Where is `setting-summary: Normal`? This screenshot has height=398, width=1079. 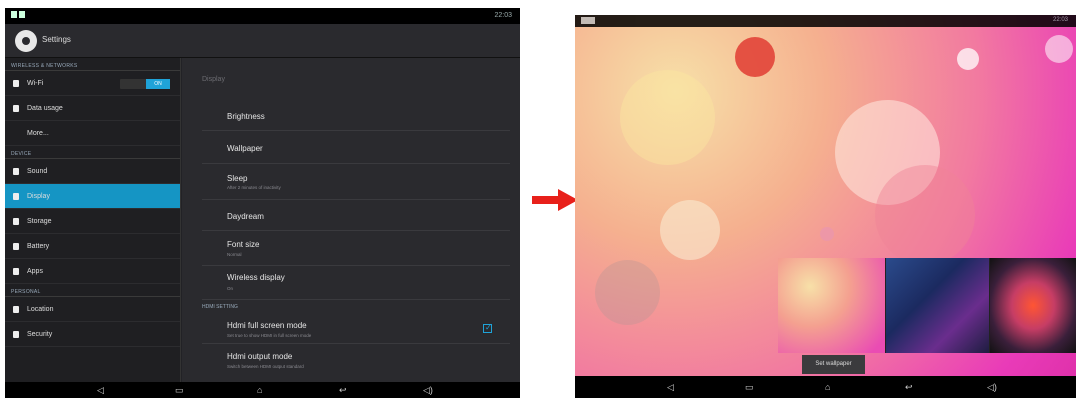
setting-summary: Normal is located at coordinates (234, 254).